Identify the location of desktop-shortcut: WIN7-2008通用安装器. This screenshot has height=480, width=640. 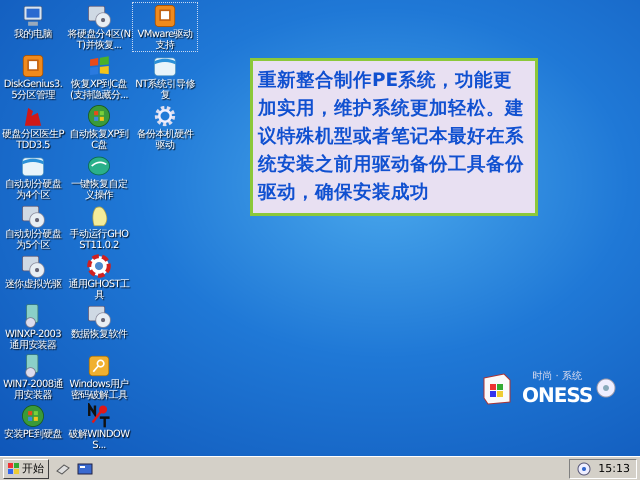
(33, 377).